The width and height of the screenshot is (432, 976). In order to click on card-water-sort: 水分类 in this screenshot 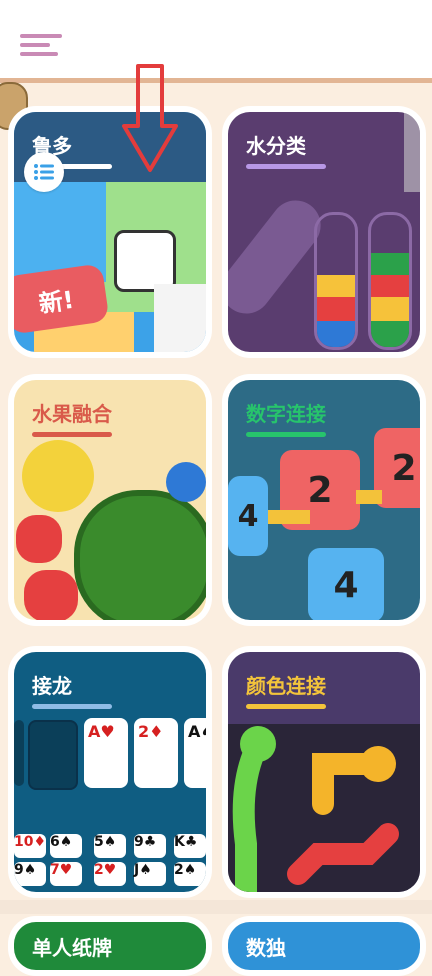, I will do `click(324, 232)`.